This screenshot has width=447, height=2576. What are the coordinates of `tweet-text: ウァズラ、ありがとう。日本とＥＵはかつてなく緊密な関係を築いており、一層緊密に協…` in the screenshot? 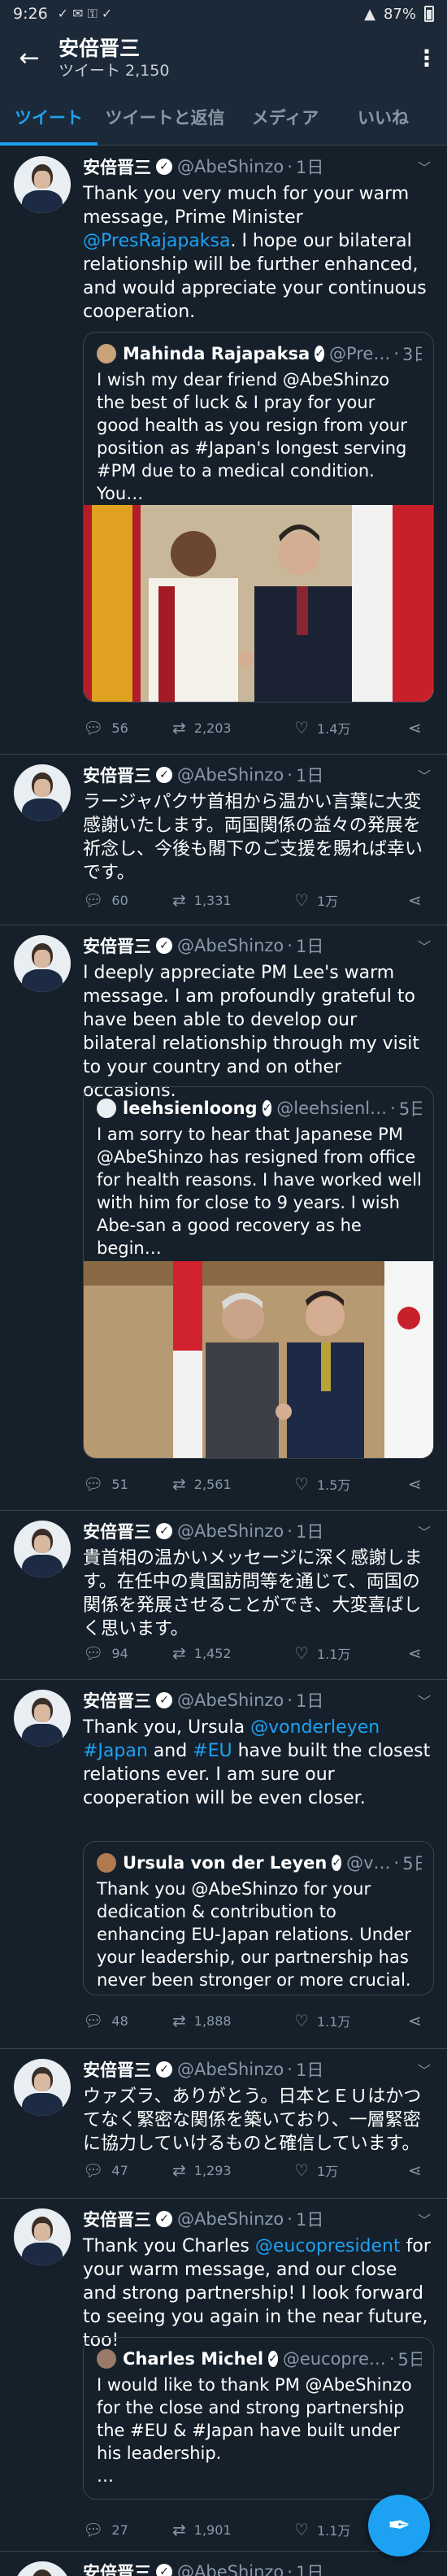 It's located at (252, 2120).